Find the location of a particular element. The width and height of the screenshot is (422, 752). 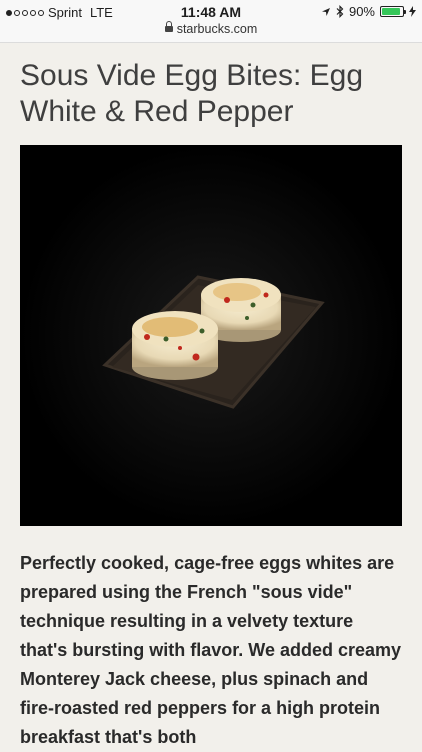

location-arrow-icon is located at coordinates (325, 11).